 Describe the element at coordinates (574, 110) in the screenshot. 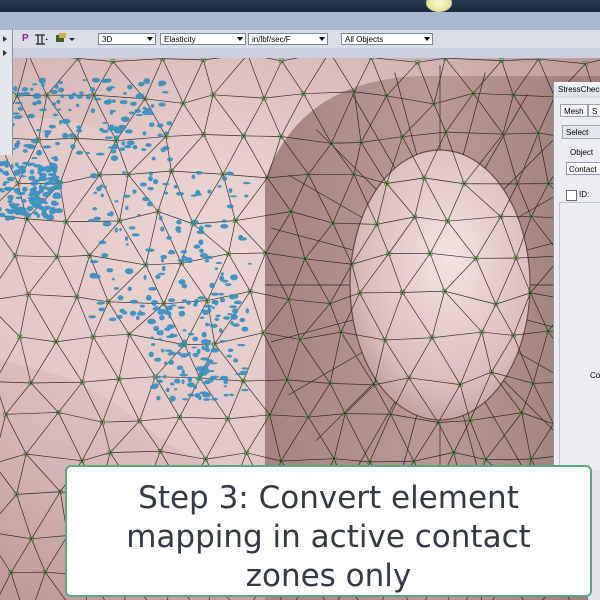

I see `tab-mesh: Mesh` at that location.